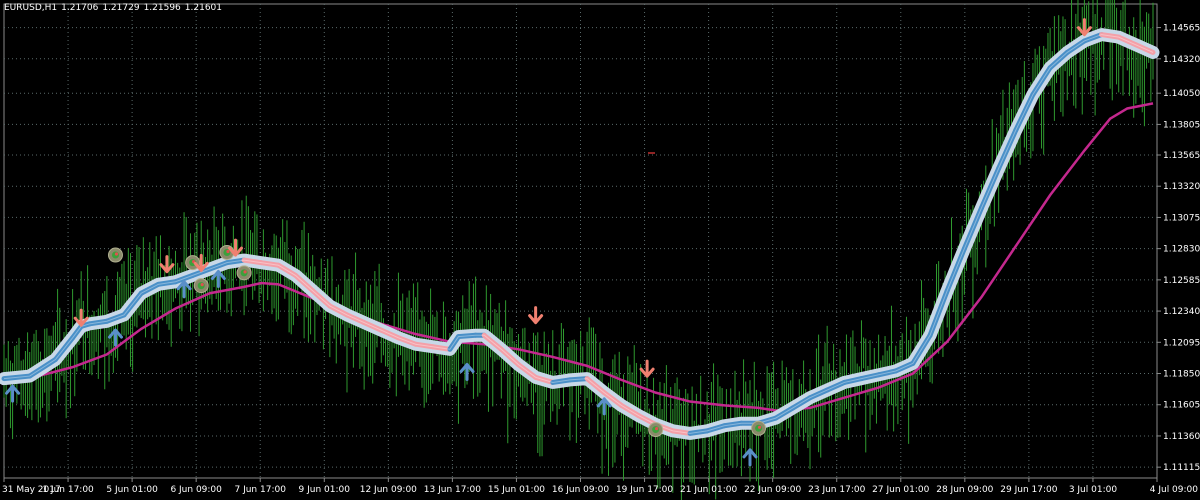 The image size is (1200, 500). What do you see at coordinates (467, 372) in the screenshot?
I see `buy-arrow-icon` at bounding box center [467, 372].